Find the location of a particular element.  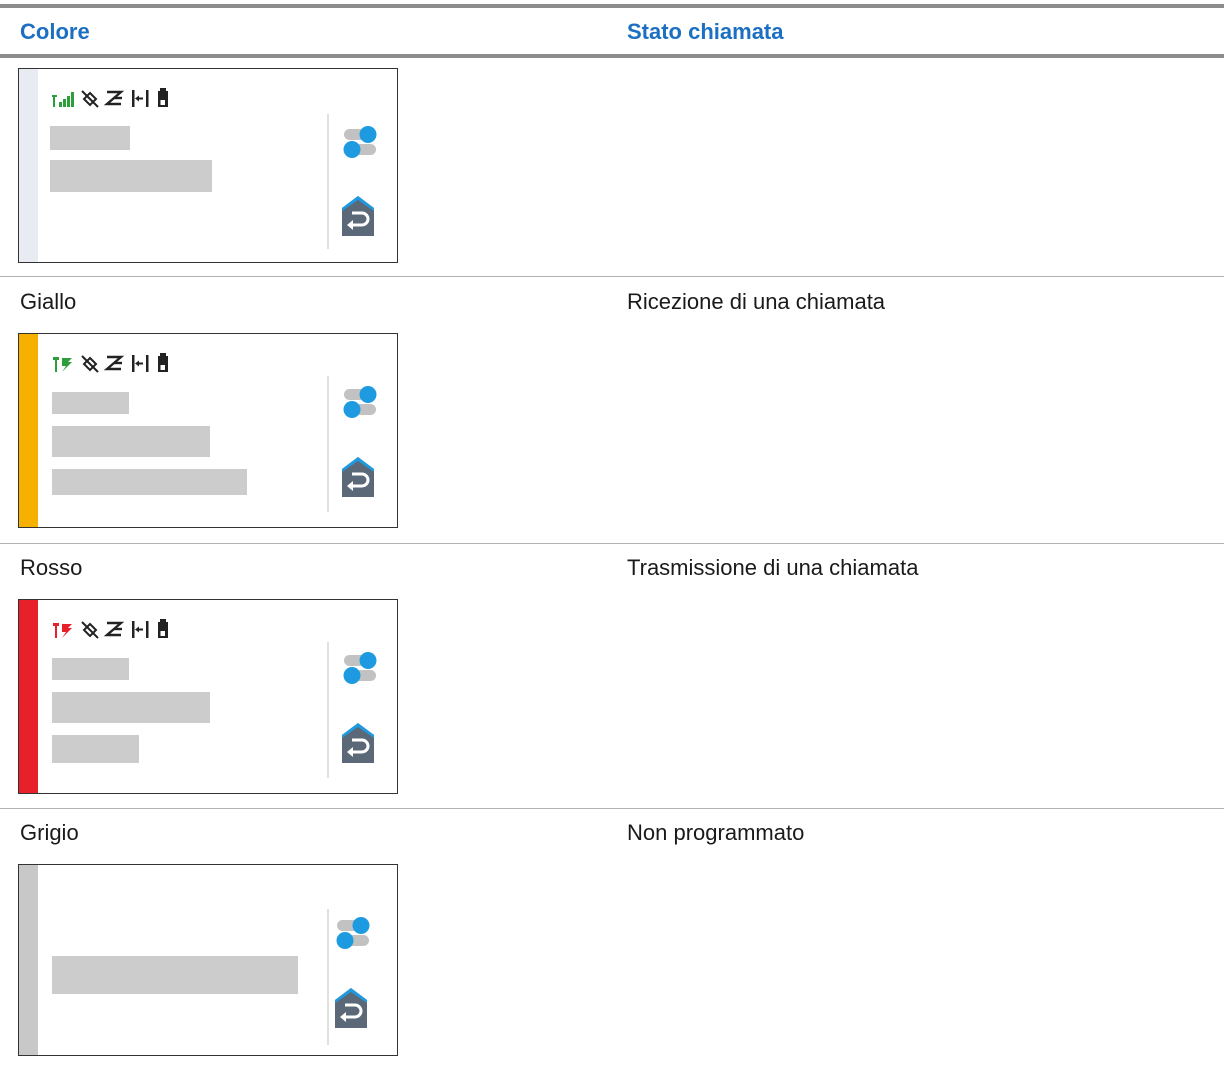

table-top-rule is located at coordinates (612, 6).